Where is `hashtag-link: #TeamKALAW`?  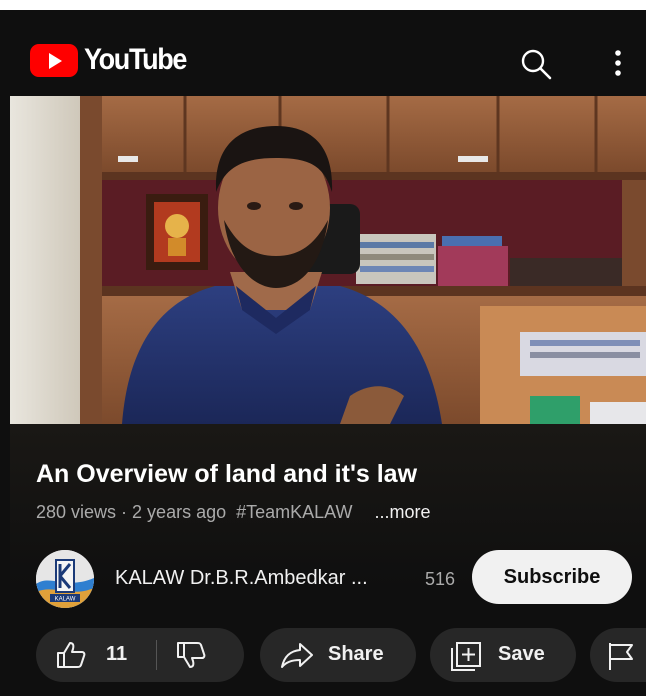 hashtag-link: #TeamKALAW is located at coordinates (294, 512).